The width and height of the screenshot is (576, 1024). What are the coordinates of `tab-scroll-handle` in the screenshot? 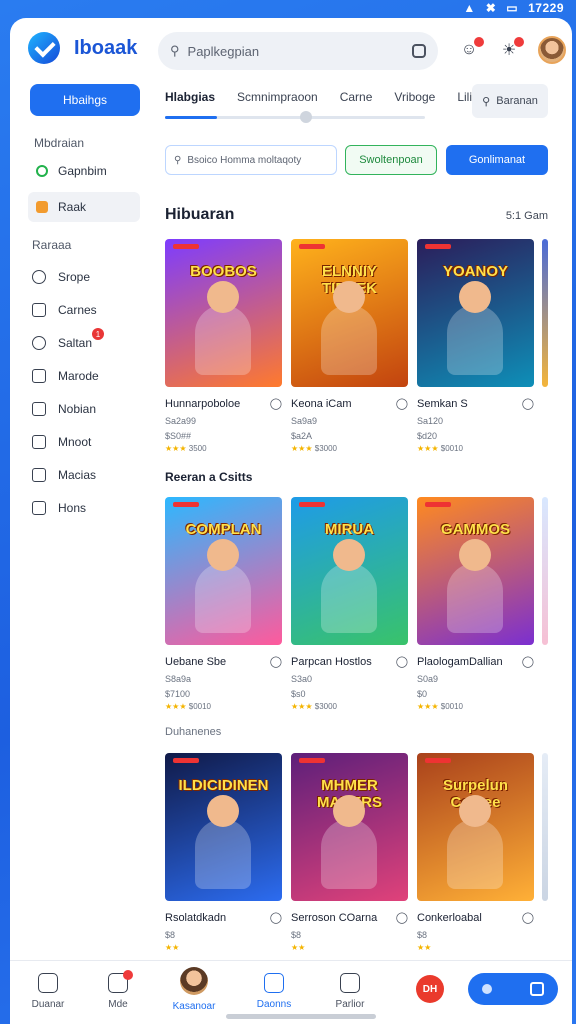 It's located at (306, 117).